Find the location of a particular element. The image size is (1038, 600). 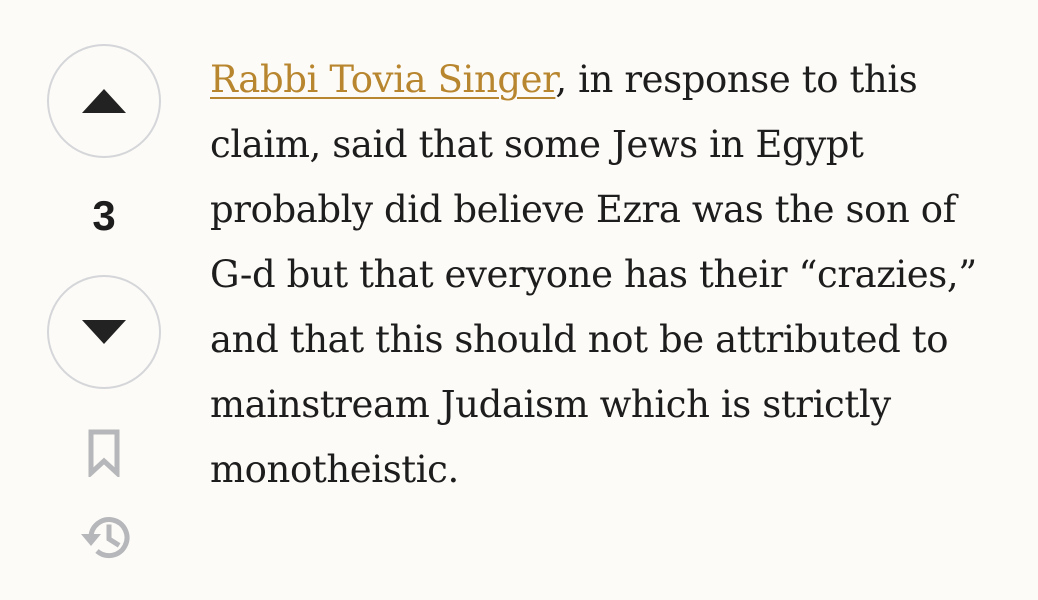

bookmark-icon is located at coordinates (104, 453).